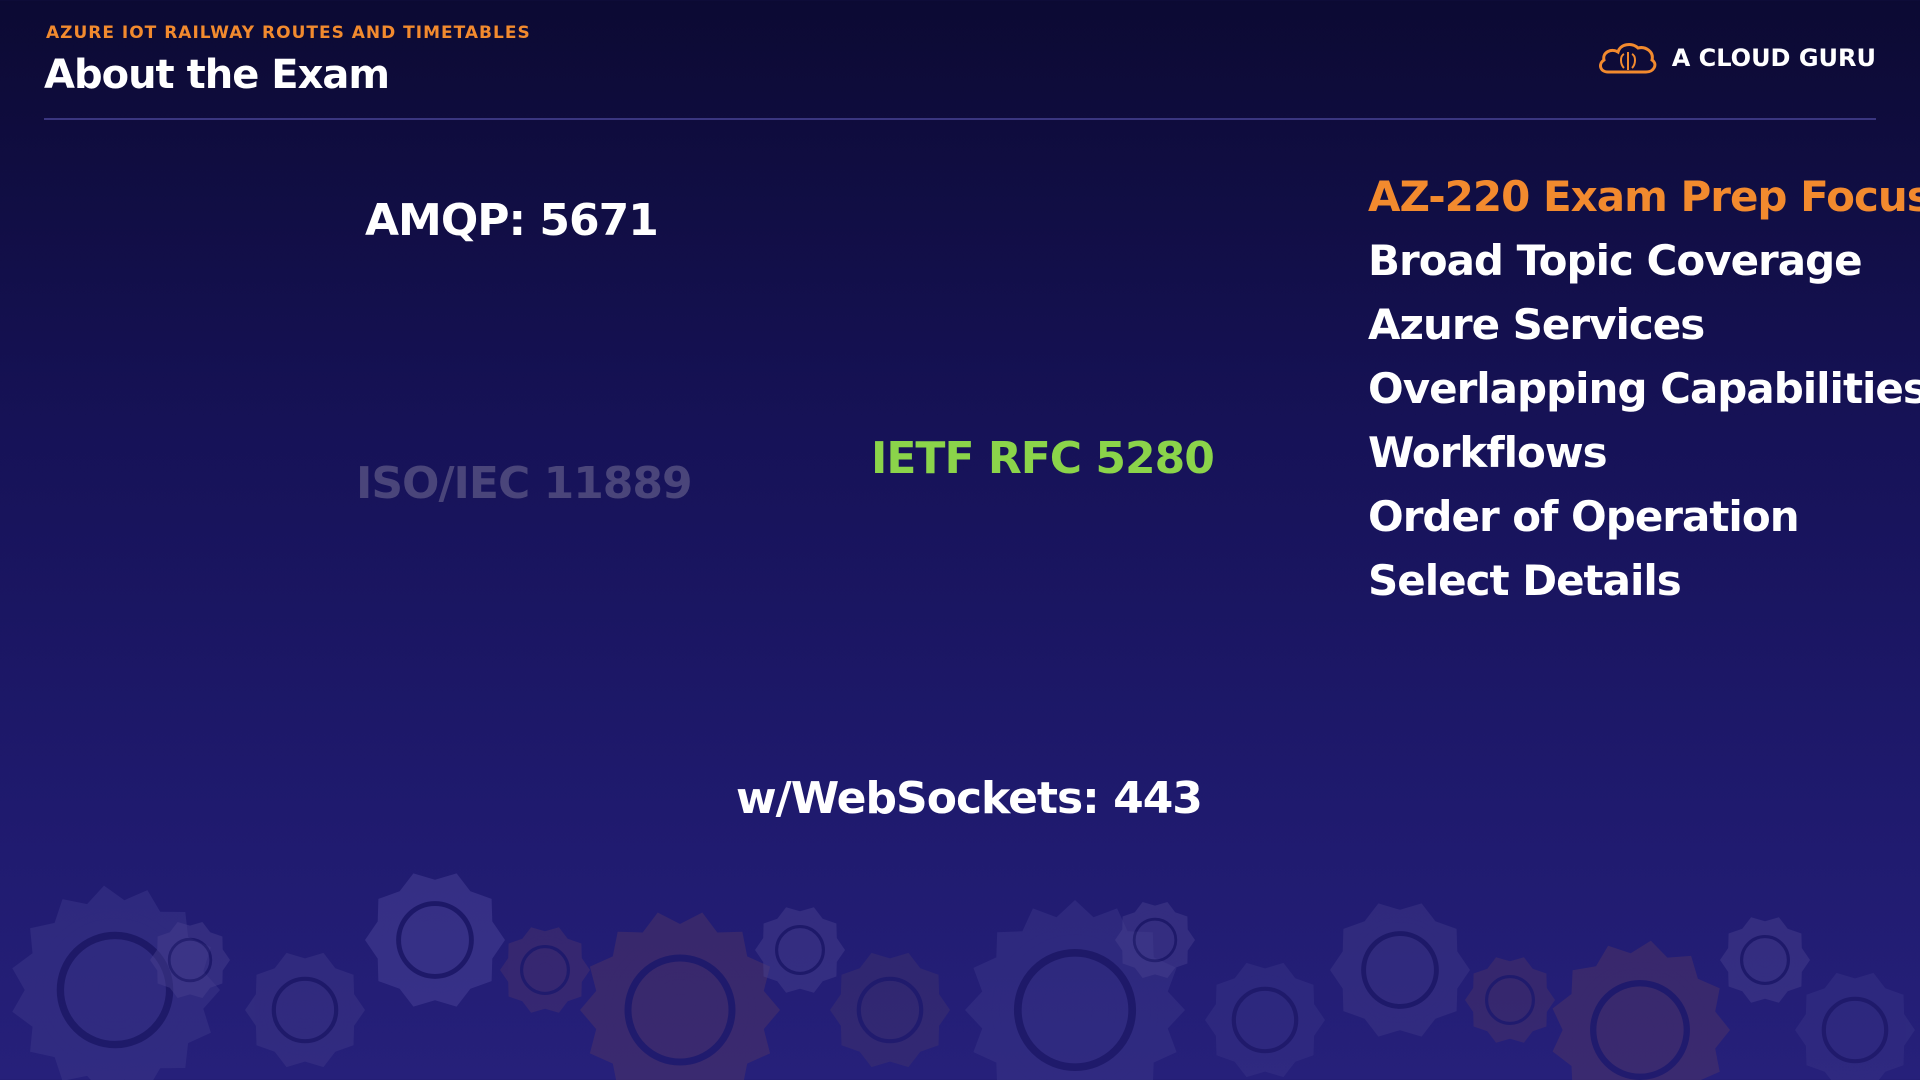 The height and width of the screenshot is (1080, 1920). What do you see at coordinates (524, 483) in the screenshot?
I see `iso-standard-label: ISO/IEC 11889` at bounding box center [524, 483].